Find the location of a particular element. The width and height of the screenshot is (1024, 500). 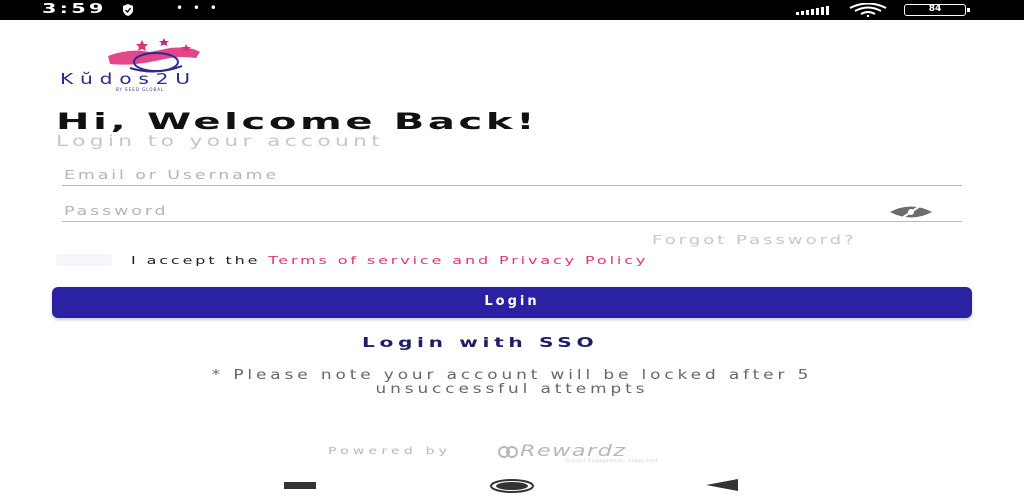

terms-prefix: I accept the is located at coordinates (200, 260).